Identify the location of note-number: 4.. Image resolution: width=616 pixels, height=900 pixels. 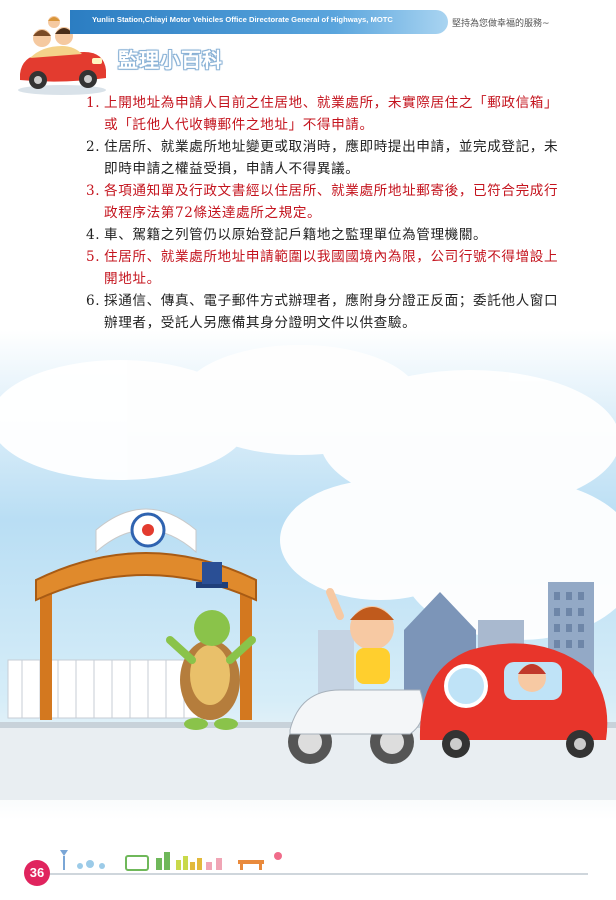
(93, 235).